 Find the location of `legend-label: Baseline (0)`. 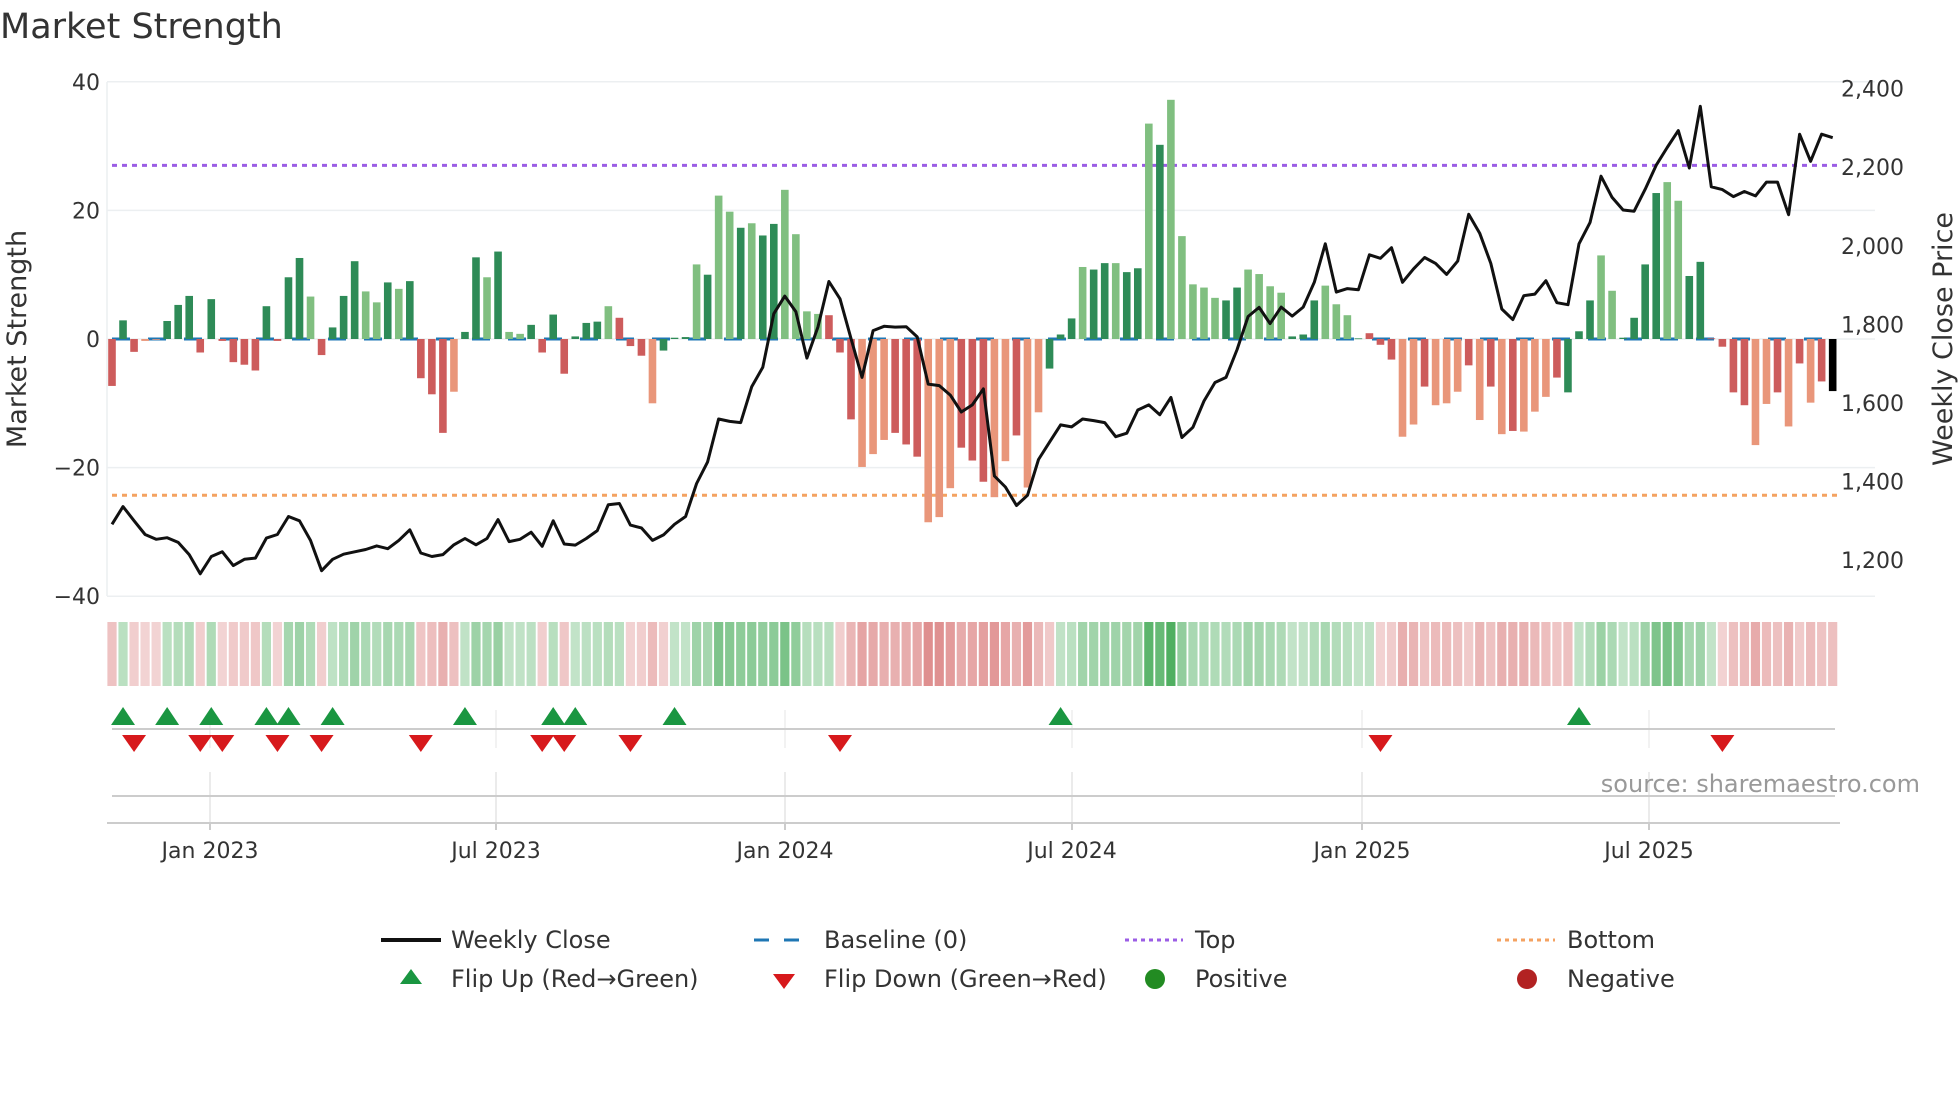

legend-label: Baseline (0) is located at coordinates (895, 940).